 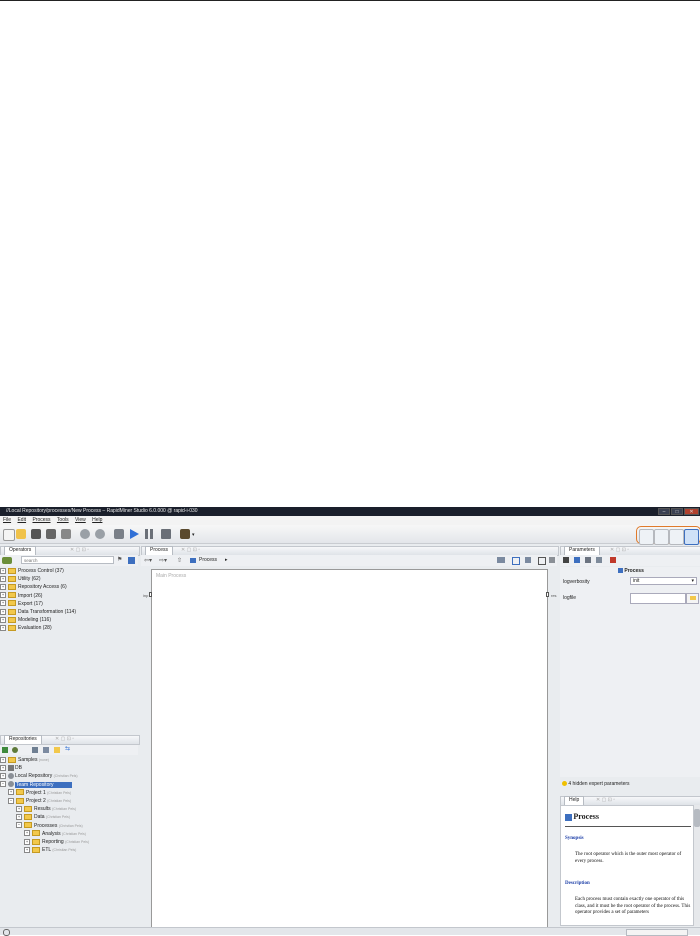 I want to click on undo-icon, so click(x=85, y=534).